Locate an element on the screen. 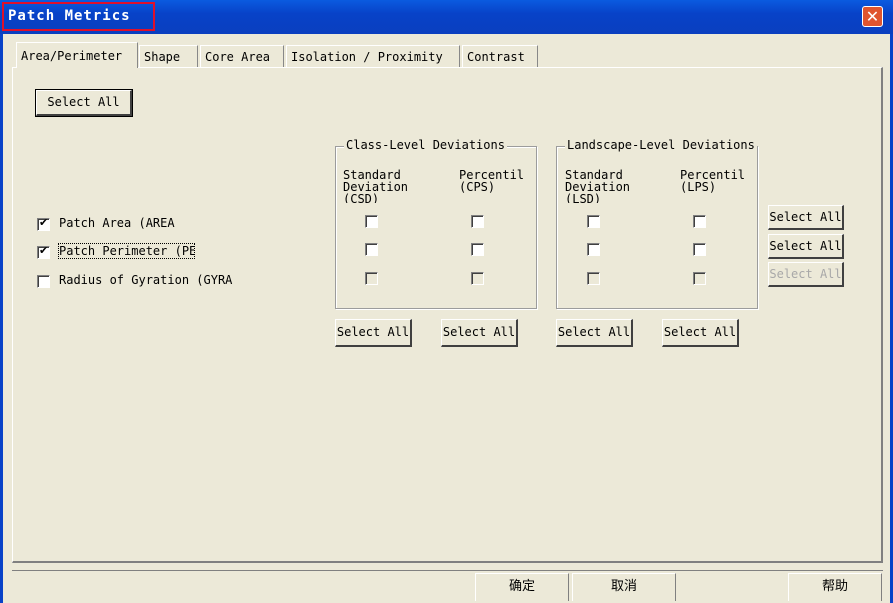 This screenshot has width=893, height=603. patch-perimeter-label: Patch Perimeter (PER) is located at coordinates (126, 251).